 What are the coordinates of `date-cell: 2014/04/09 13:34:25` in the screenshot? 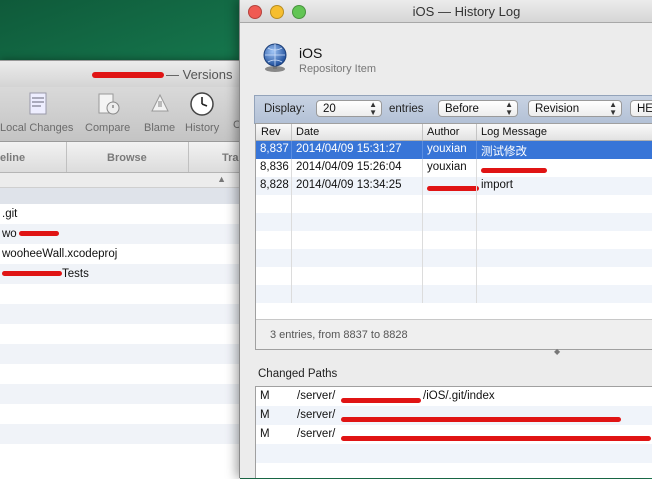 It's located at (349, 185).